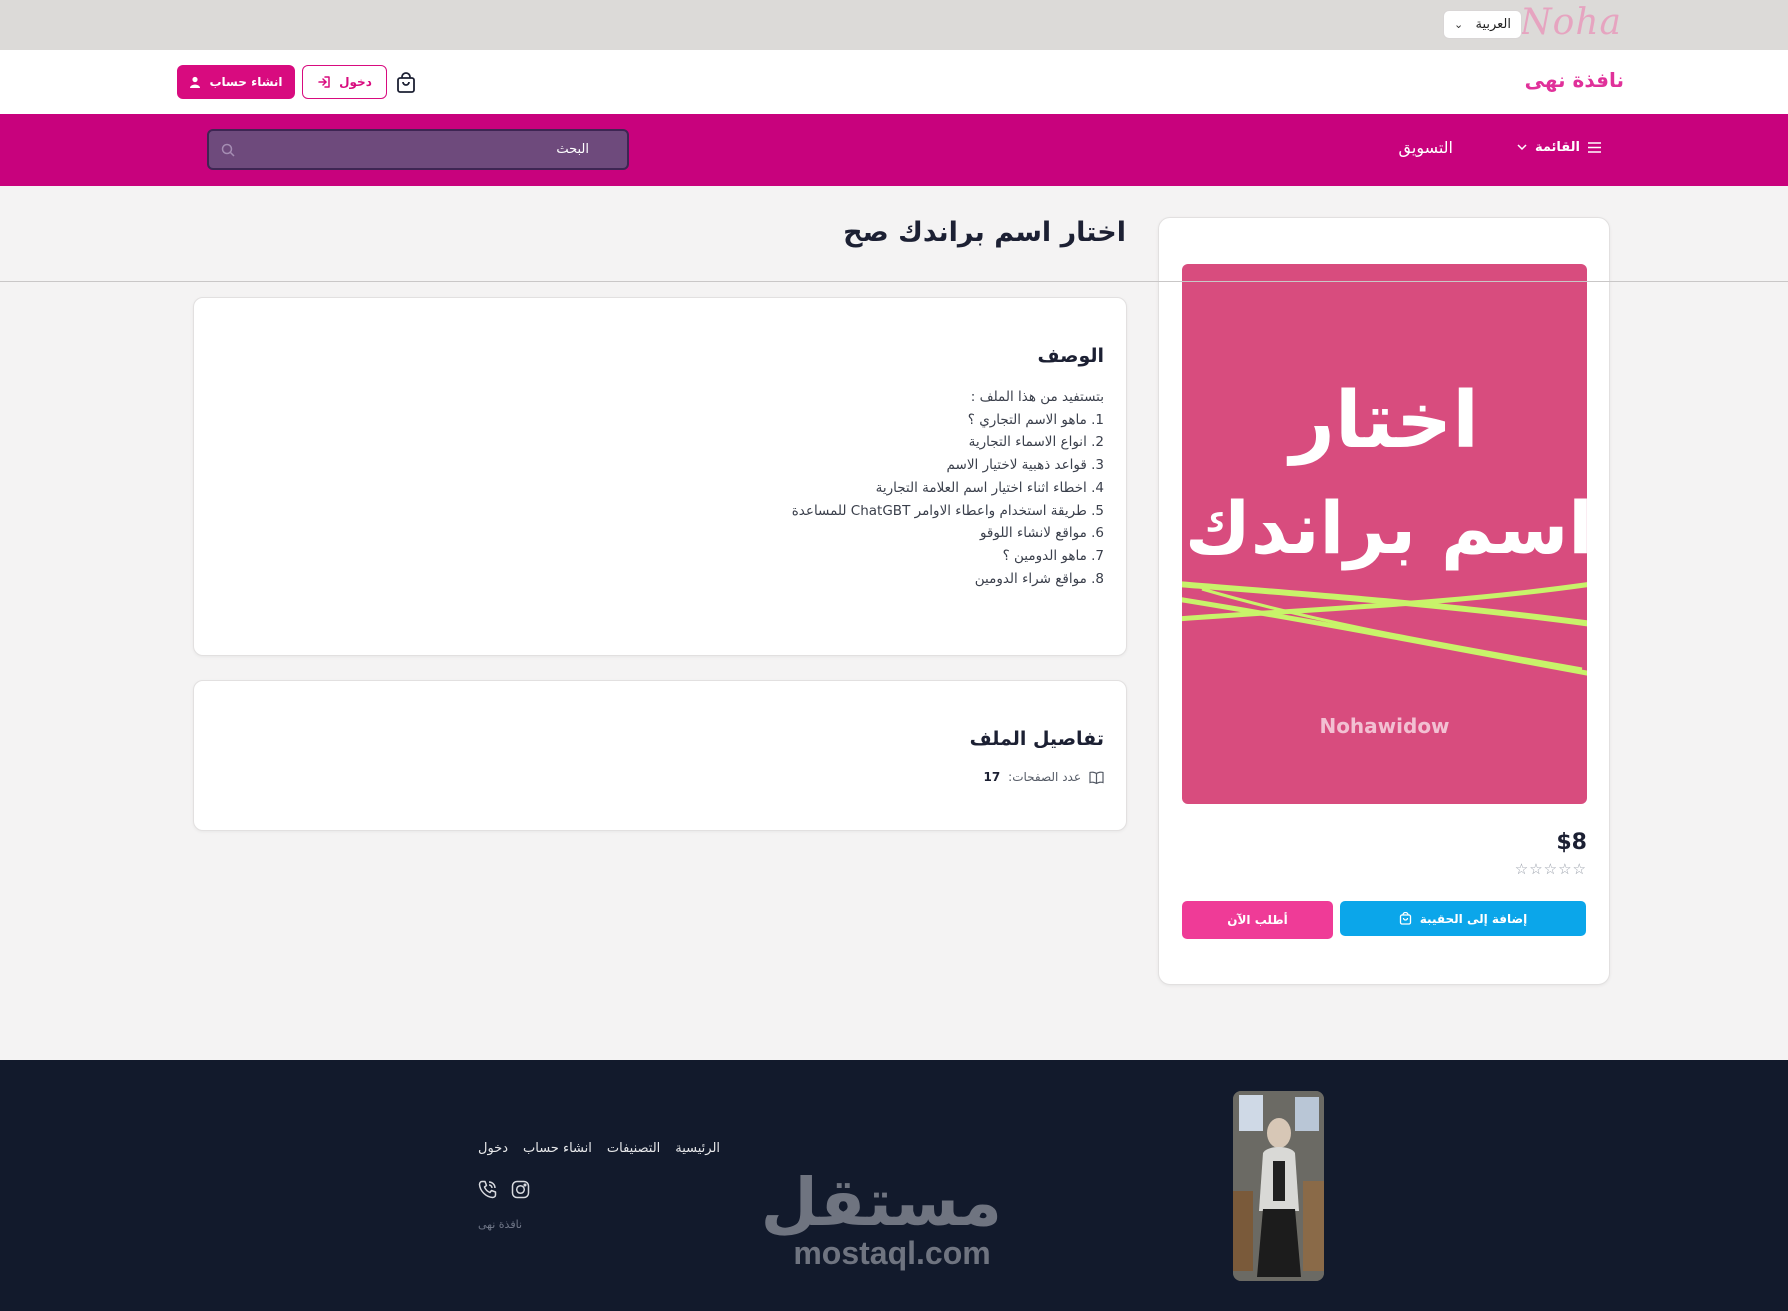 Image resolution: width=1788 pixels, height=1311 pixels. Describe the element at coordinates (599, 1148) in the screenshot. I see `footer-links: الرئيسية التصنيفات انشاء حساب دخول` at that location.